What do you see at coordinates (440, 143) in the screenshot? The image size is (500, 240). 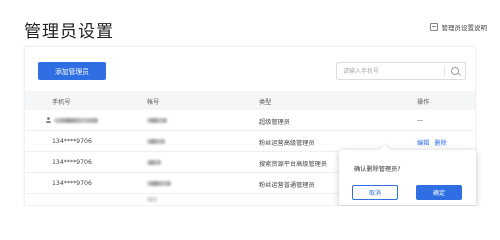 I see `delete-link: 删除` at bounding box center [440, 143].